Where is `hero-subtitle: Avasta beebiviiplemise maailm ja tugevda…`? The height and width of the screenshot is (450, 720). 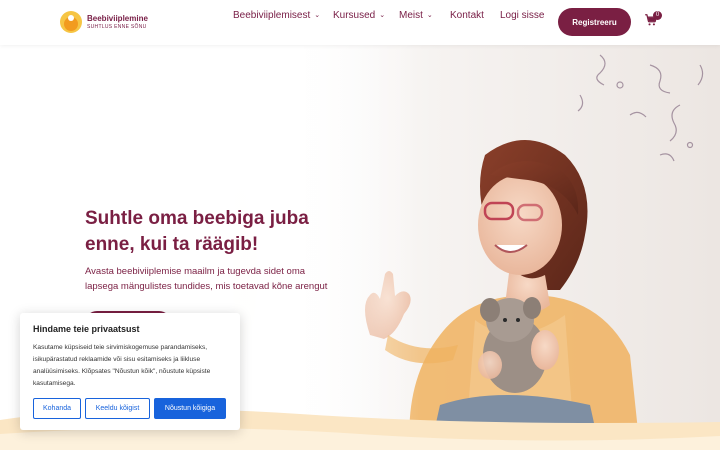
hero-subtitle: Avasta beebiviiplemise maailm ja tugevda… is located at coordinates (206, 279).